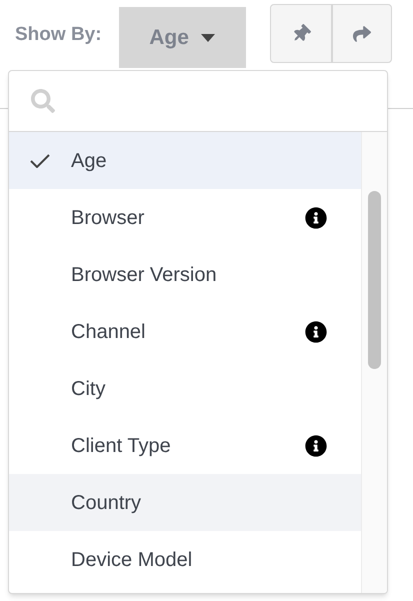 The width and height of the screenshot is (413, 601). I want to click on share-button, so click(362, 33).